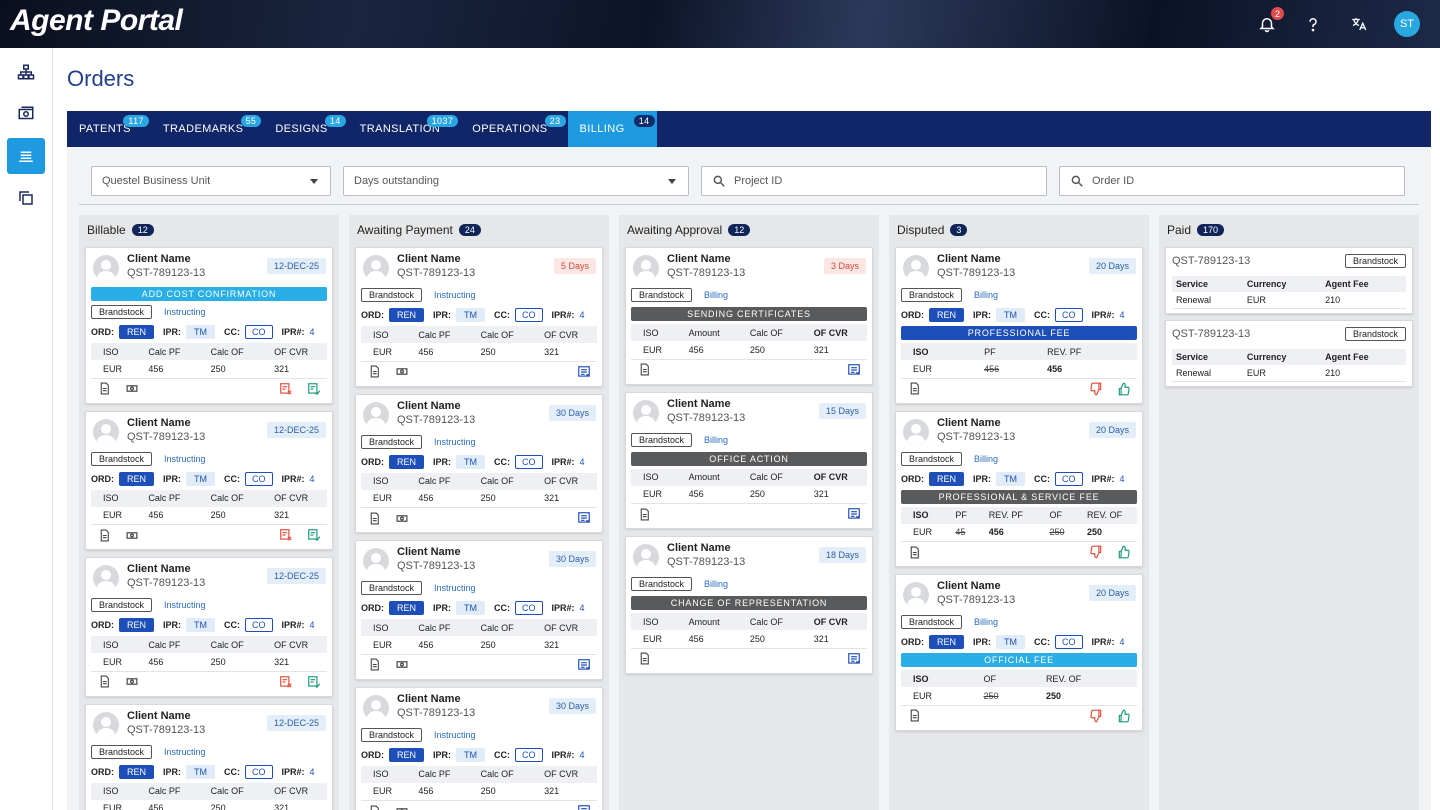 The image size is (1440, 810). What do you see at coordinates (1359, 24) in the screenshot?
I see `translate-icon` at bounding box center [1359, 24].